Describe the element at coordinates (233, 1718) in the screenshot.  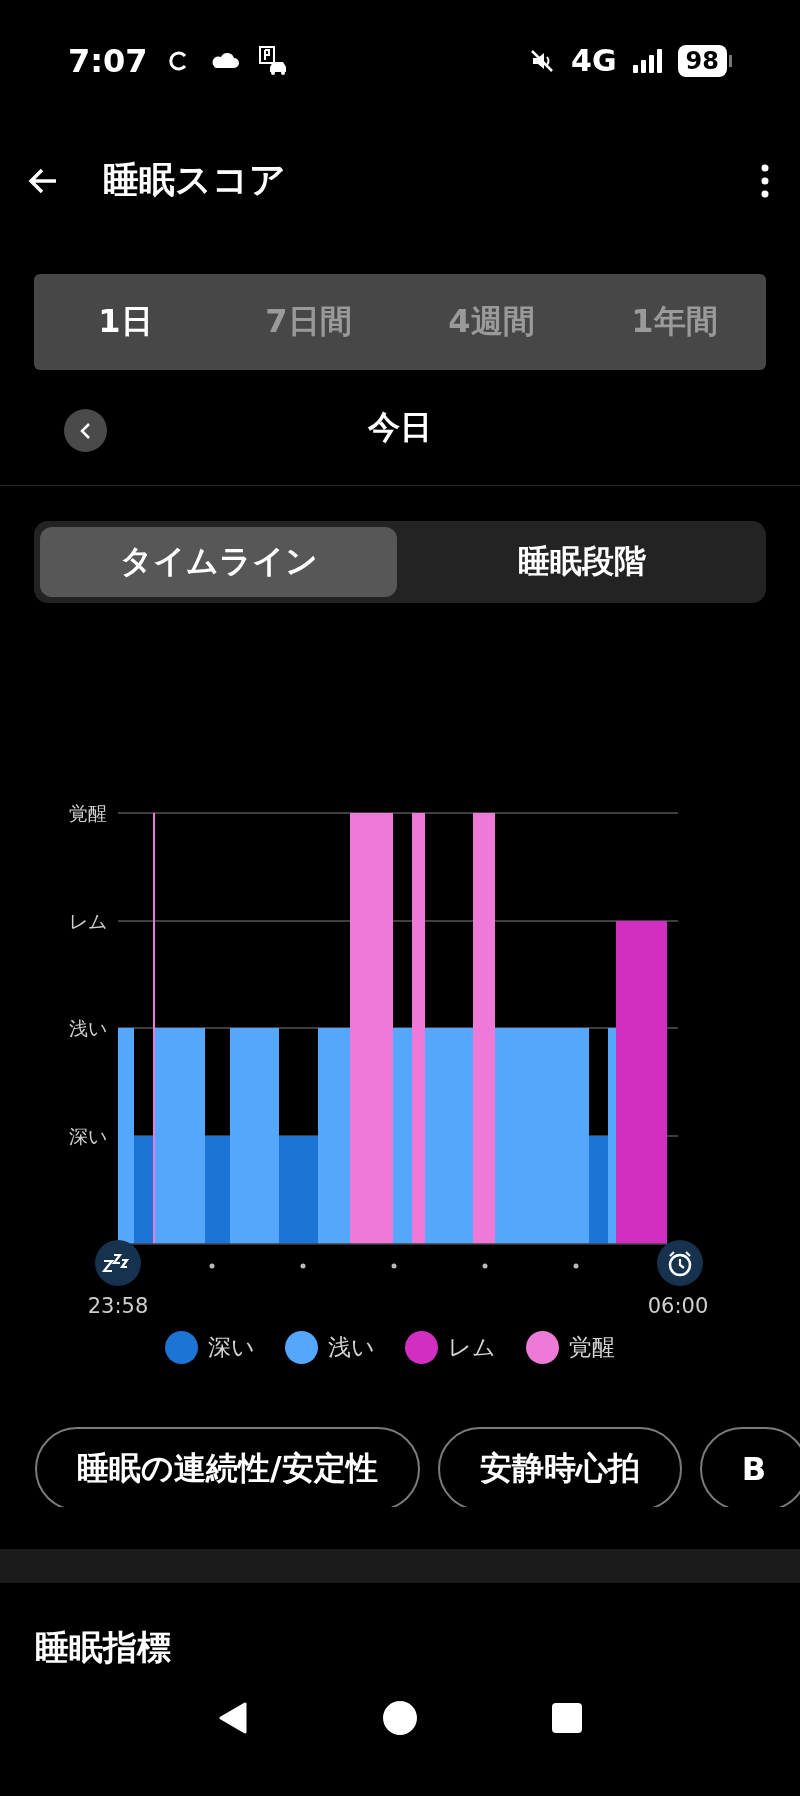
I see `back-triangle-icon` at that location.